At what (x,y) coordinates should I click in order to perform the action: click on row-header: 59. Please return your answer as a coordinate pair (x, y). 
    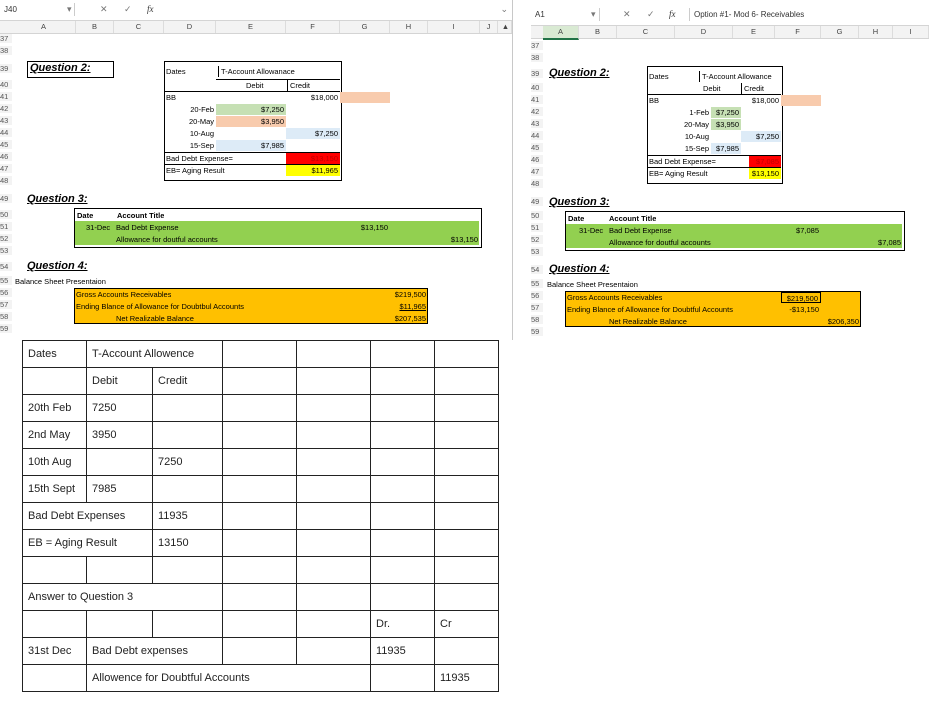
    Looking at the image, I should click on (6, 328).